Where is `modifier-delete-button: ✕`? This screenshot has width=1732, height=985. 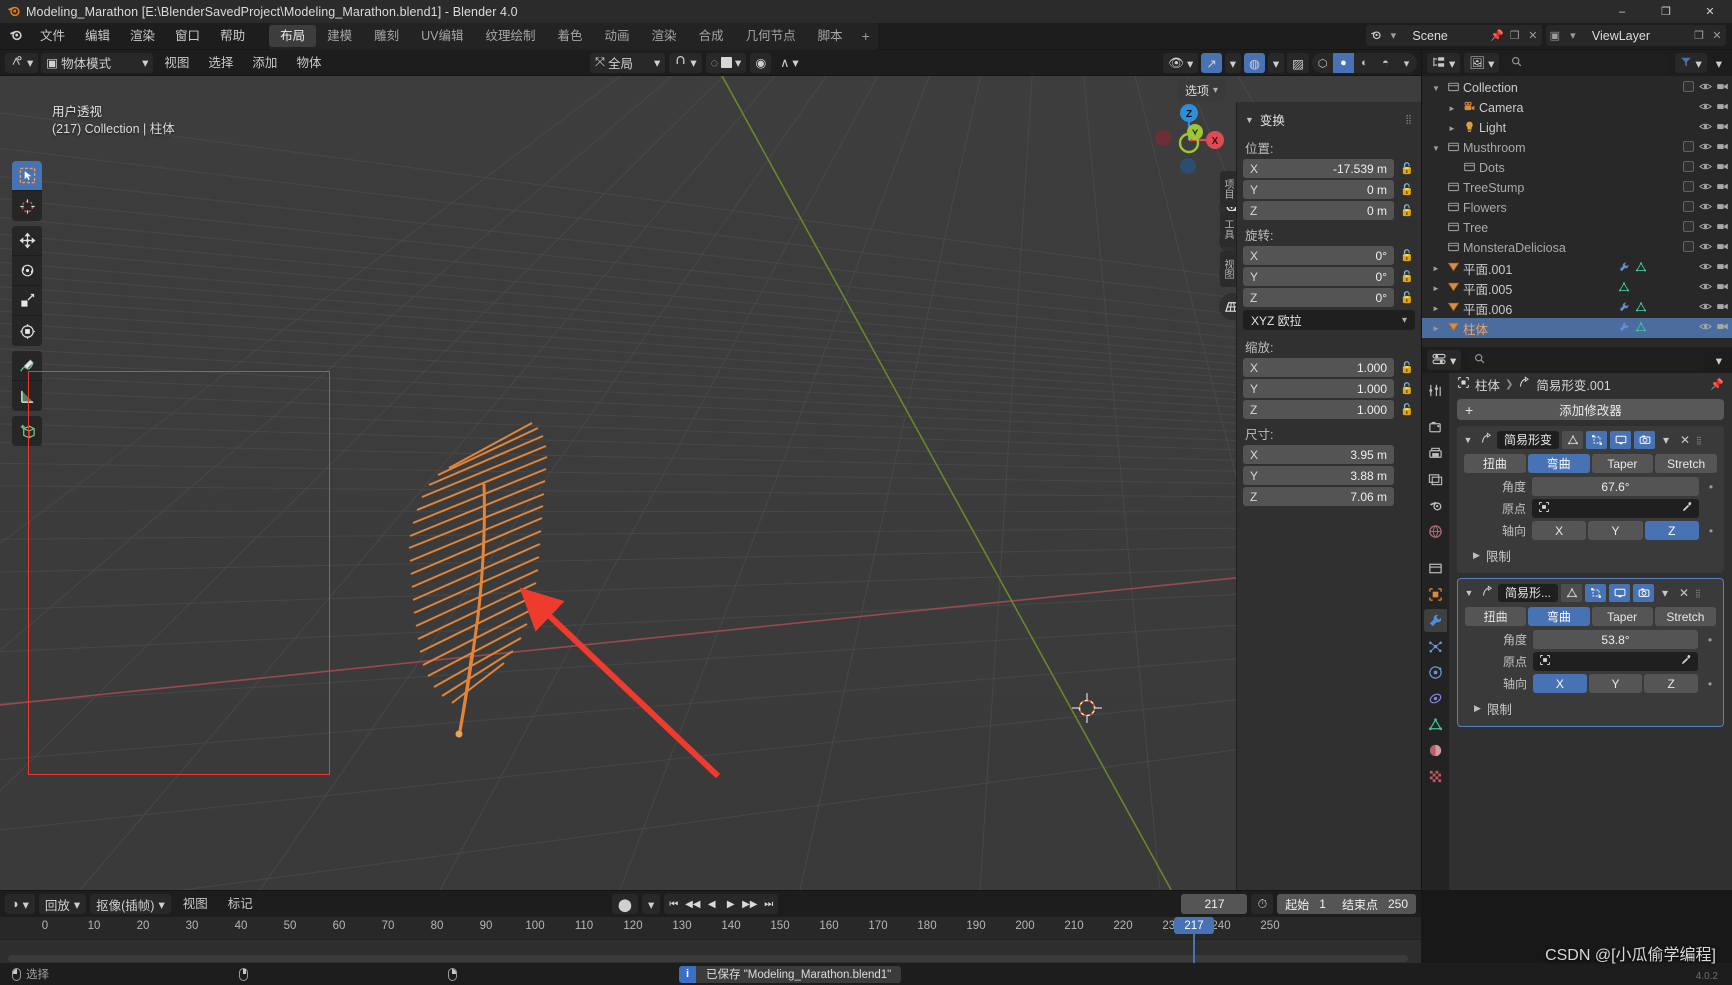
modifier-delete-button: ✕ is located at coordinates (1684, 593).